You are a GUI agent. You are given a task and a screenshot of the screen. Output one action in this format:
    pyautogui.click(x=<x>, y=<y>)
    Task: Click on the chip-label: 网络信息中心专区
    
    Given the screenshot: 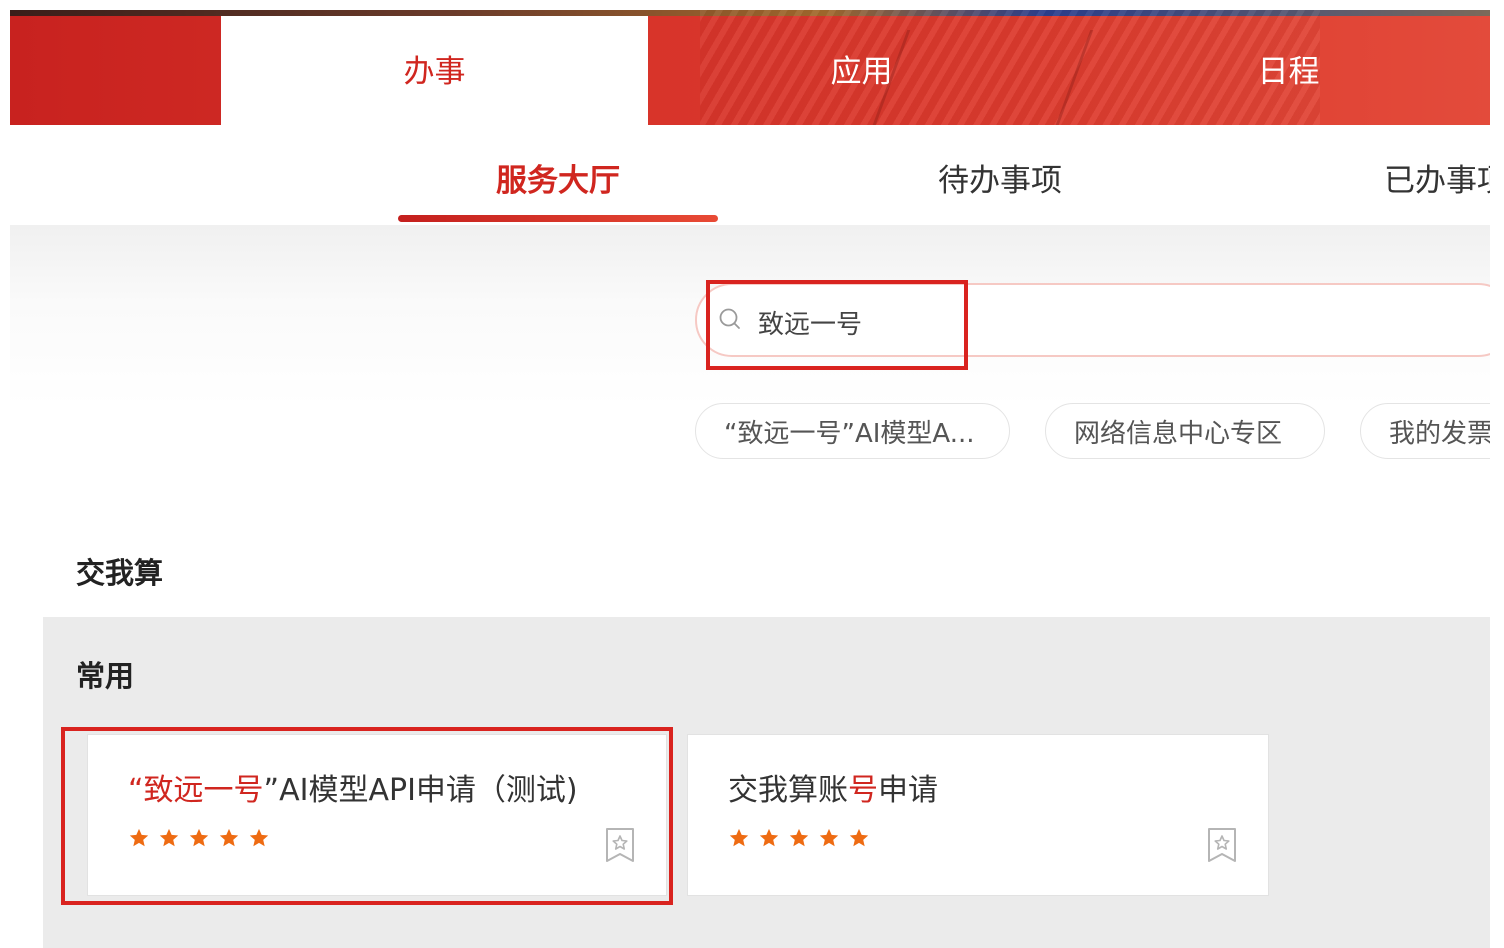 What is the action you would take?
    pyautogui.click(x=1178, y=433)
    